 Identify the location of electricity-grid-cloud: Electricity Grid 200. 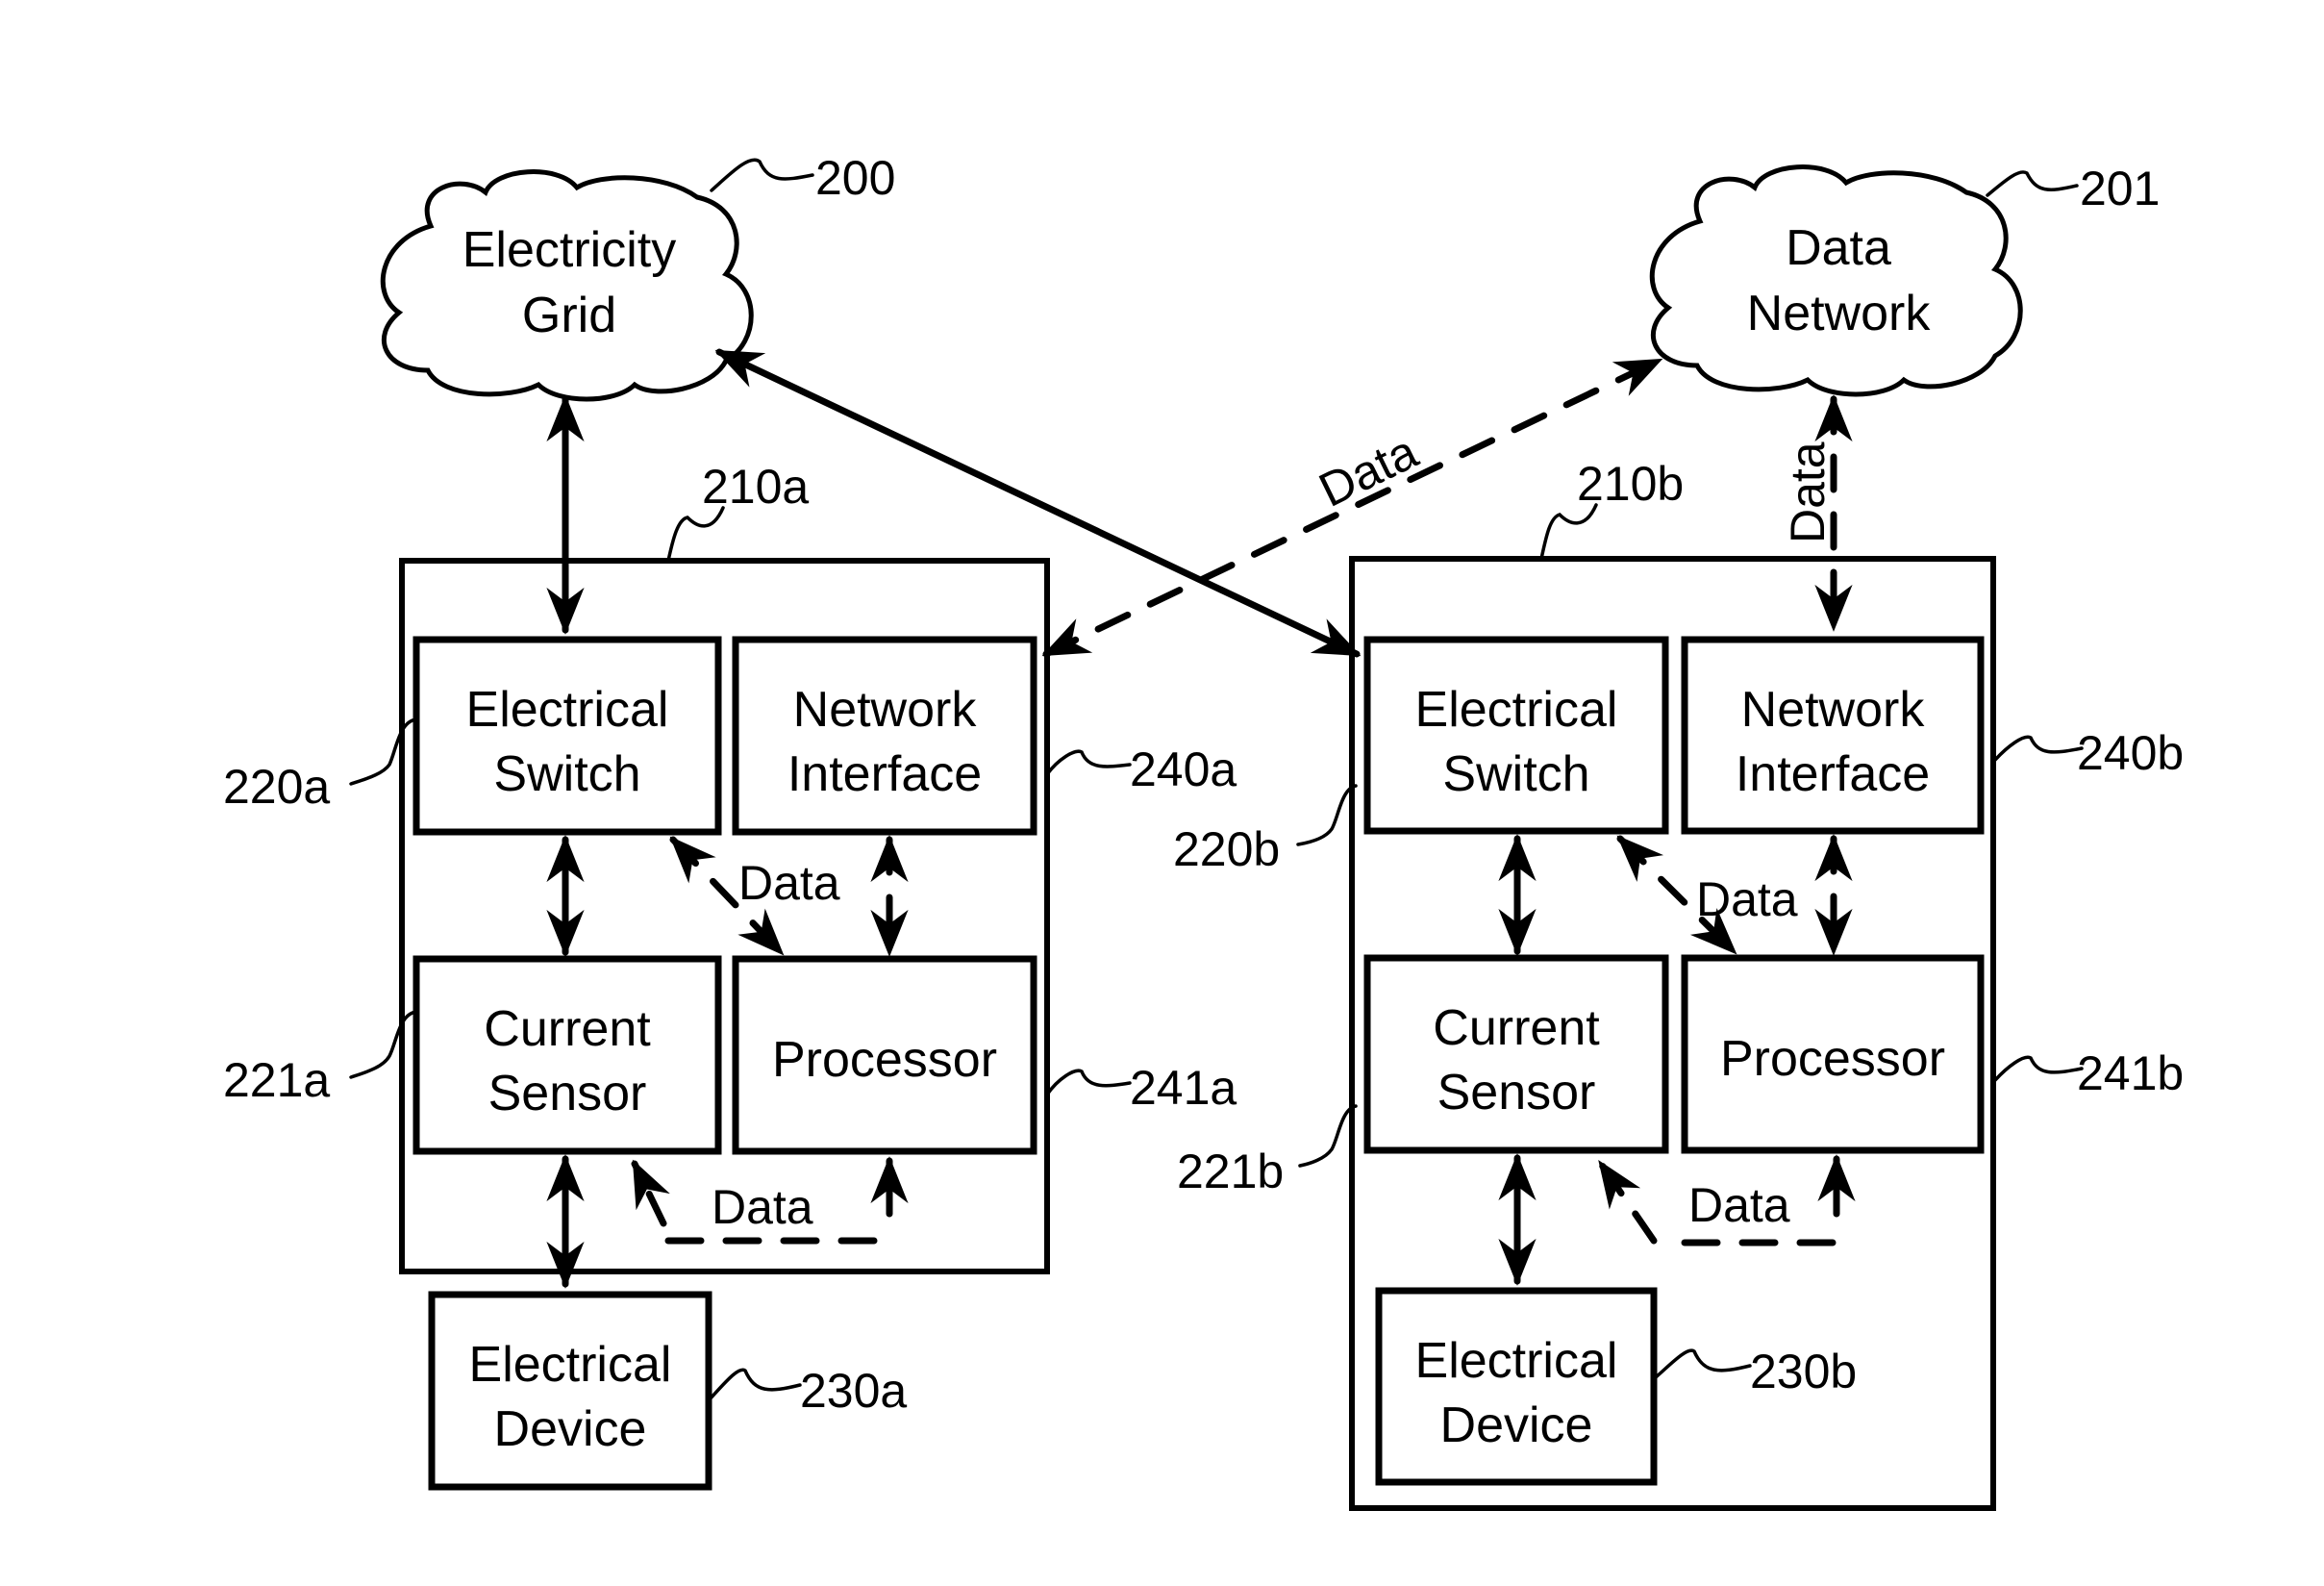
(637, 276).